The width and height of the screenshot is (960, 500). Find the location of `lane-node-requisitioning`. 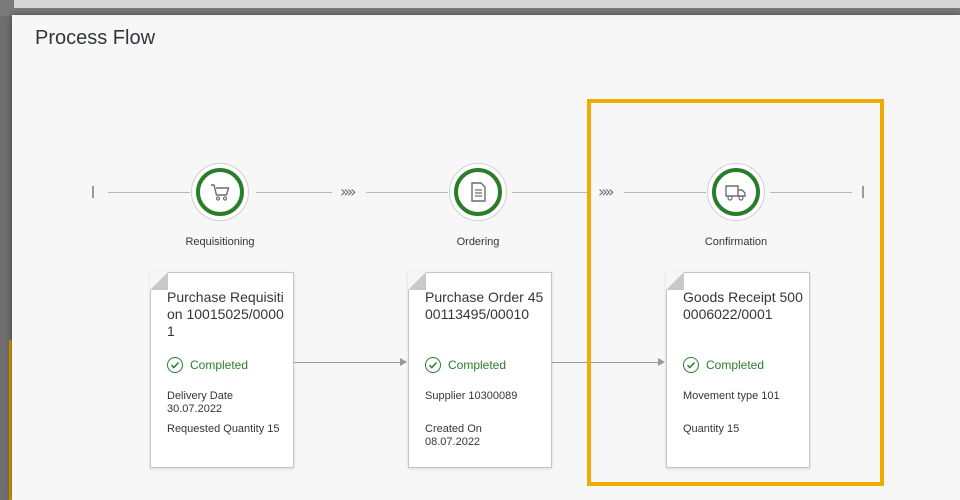

lane-node-requisitioning is located at coordinates (220, 192).